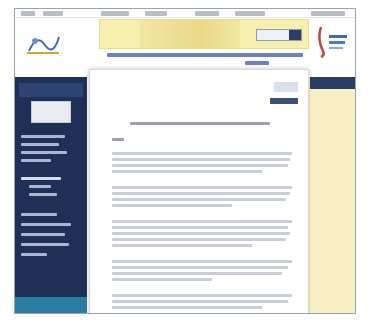 This screenshot has height=324, width=372. Describe the element at coordinates (332, 83) in the screenshot. I see `right-panel-heading` at that location.